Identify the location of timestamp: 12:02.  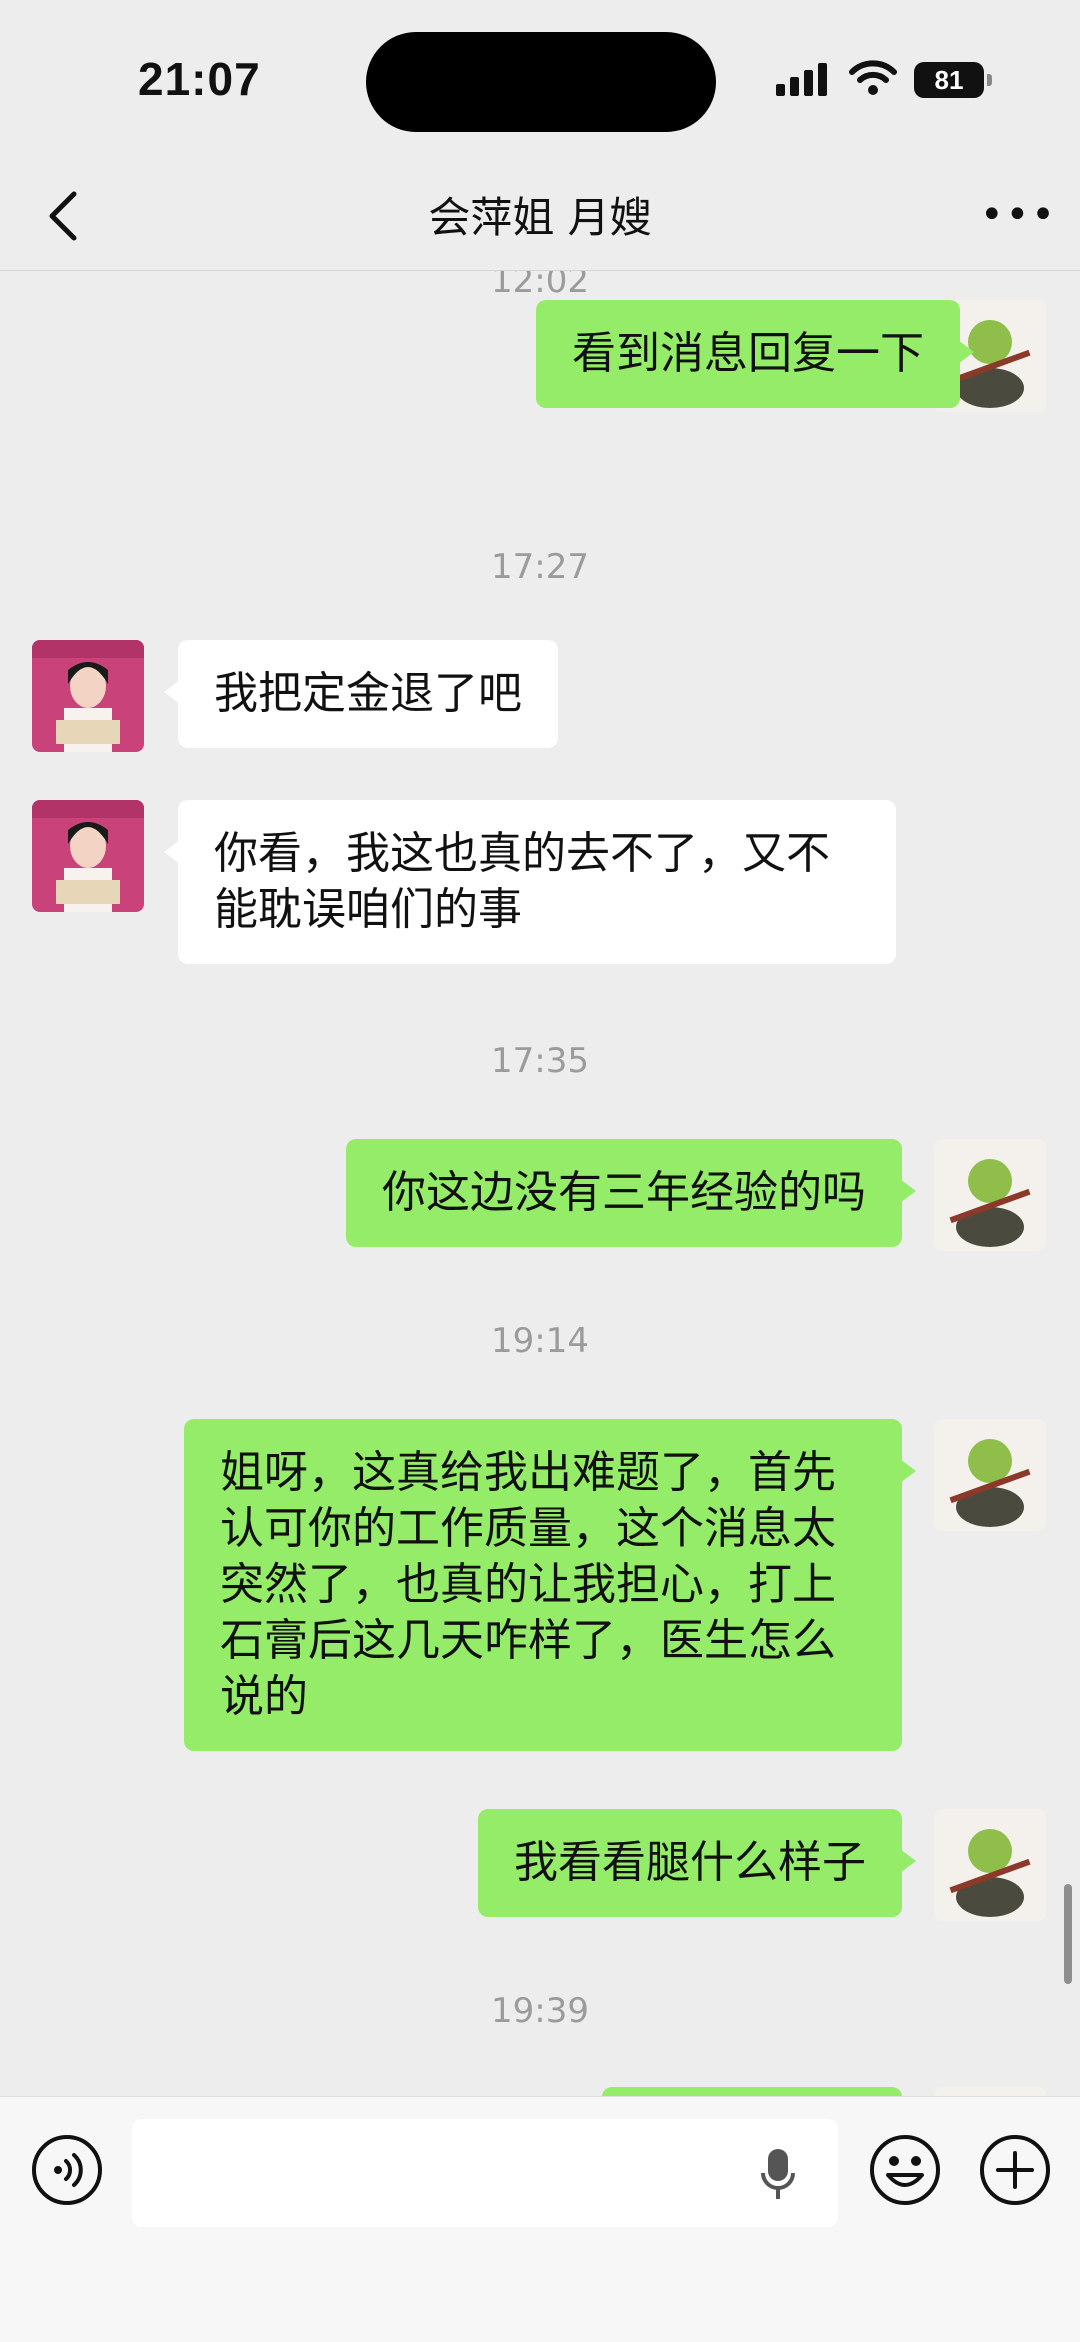
(540, 286).